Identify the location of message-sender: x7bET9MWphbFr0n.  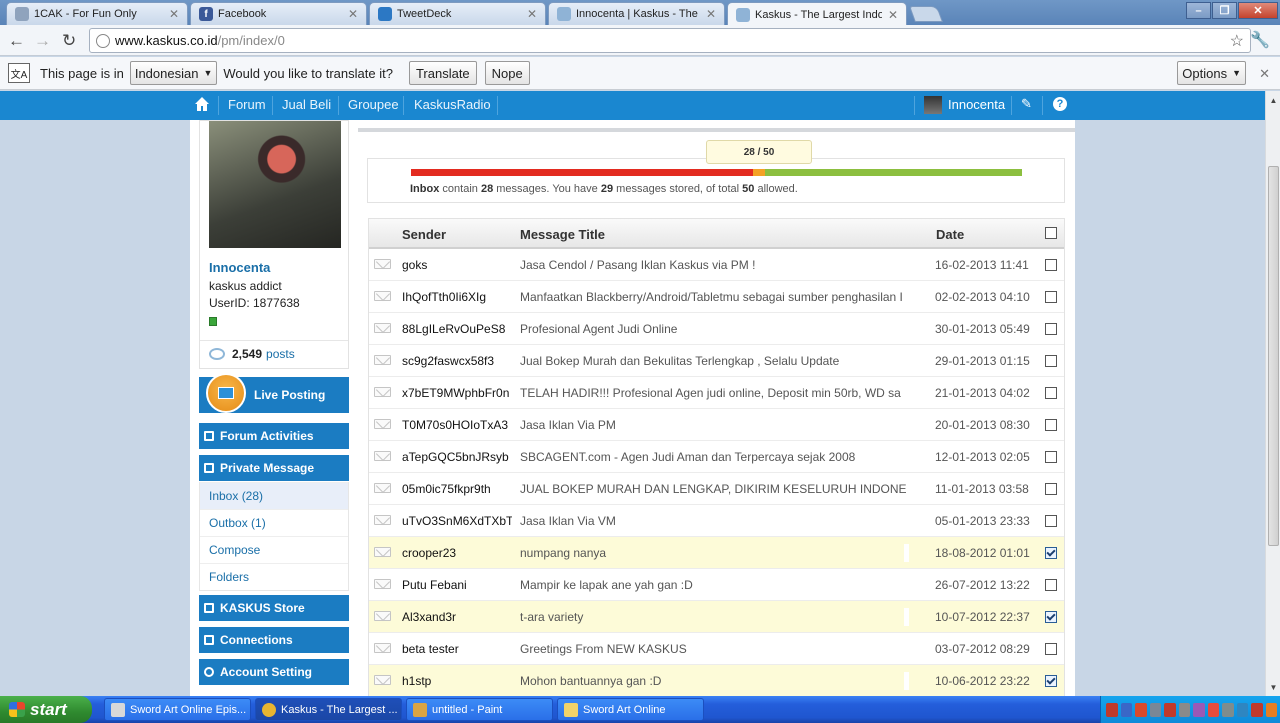
(457, 393).